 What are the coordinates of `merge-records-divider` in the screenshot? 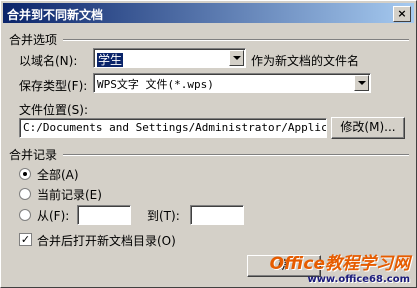 It's located at (236, 155).